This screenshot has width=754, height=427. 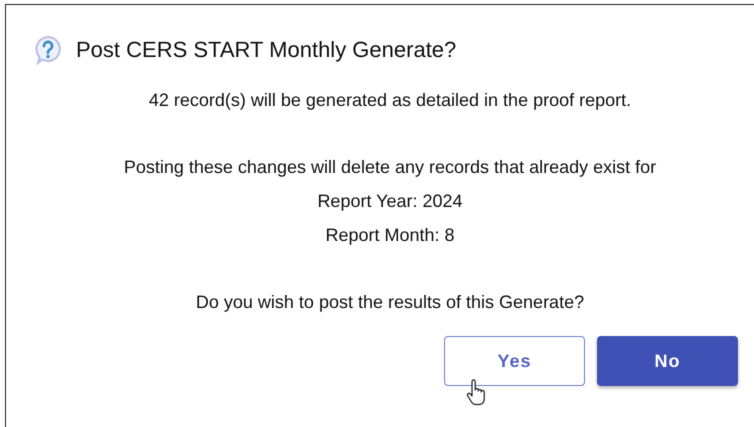 I want to click on yes-button: Yes, so click(x=514, y=361).